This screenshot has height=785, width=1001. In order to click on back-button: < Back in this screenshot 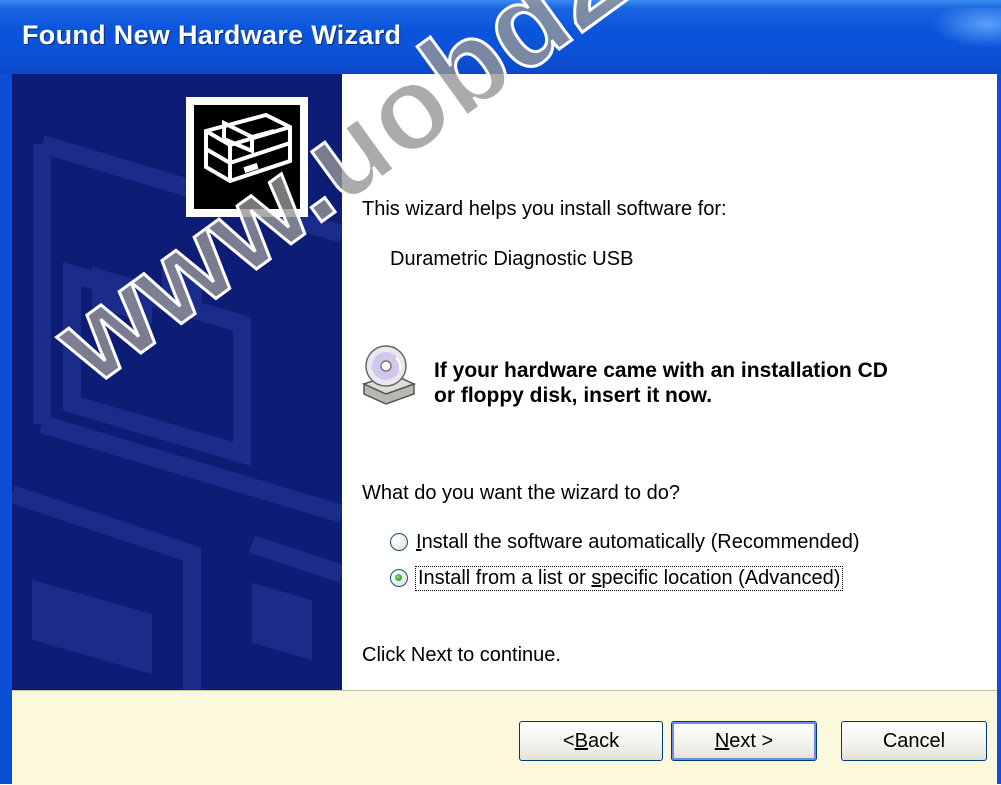, I will do `click(591, 741)`.